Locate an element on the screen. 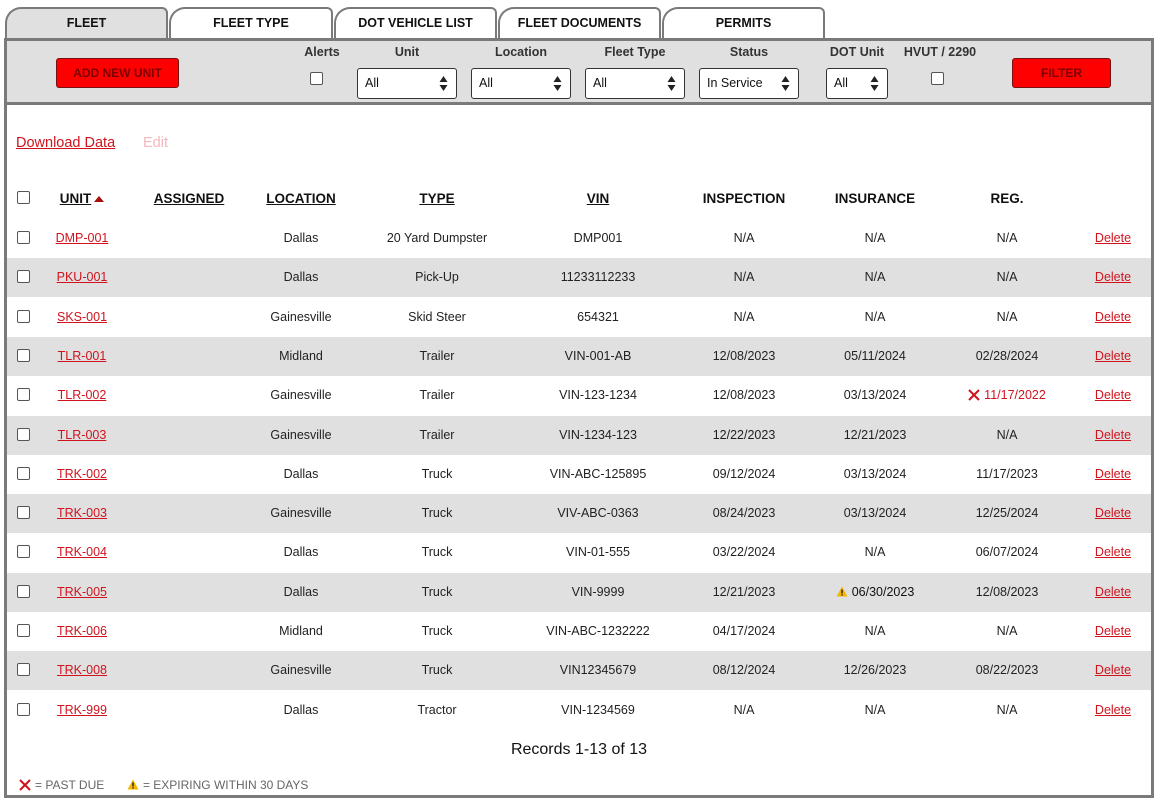 This screenshot has width=1162, height=803. warning-triangle-icon is located at coordinates (842, 591).